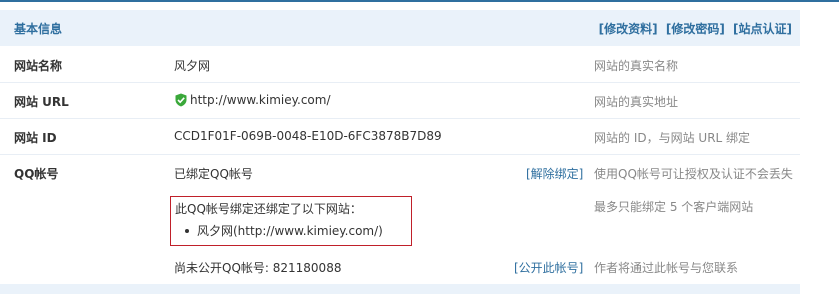 This screenshot has height=294, width=839. What do you see at coordinates (400, 65) in the screenshot?
I see `row-site-name: 网站名称 风夕网 网站的真实名称` at bounding box center [400, 65].